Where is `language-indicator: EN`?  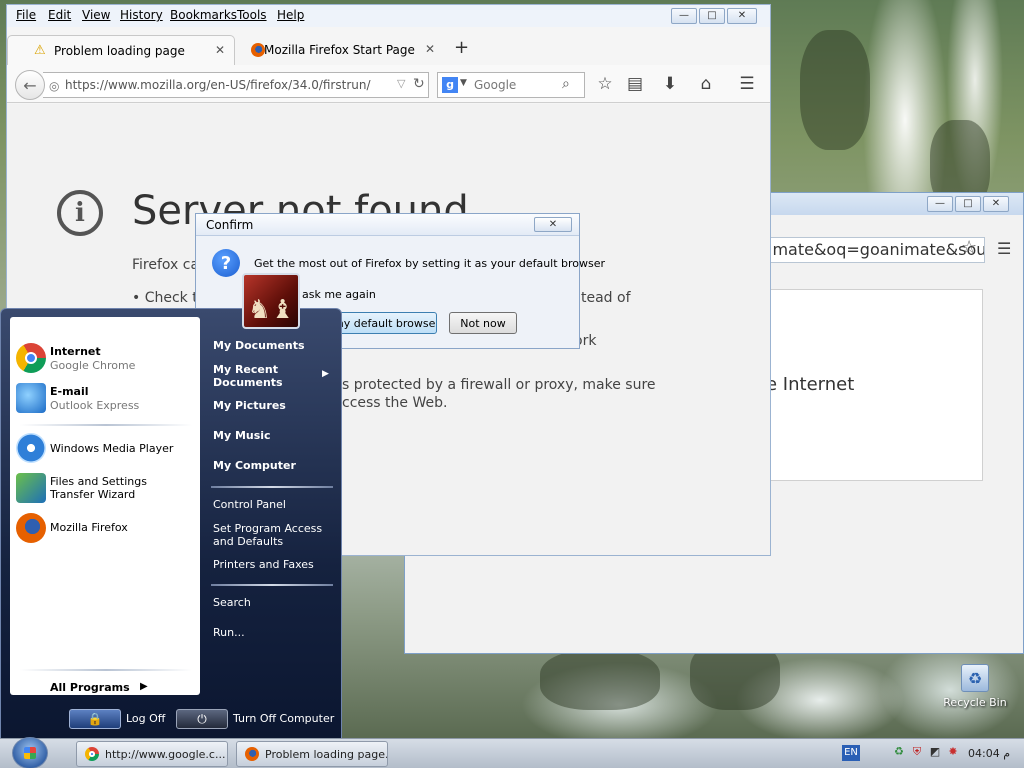
language-indicator: EN is located at coordinates (851, 753).